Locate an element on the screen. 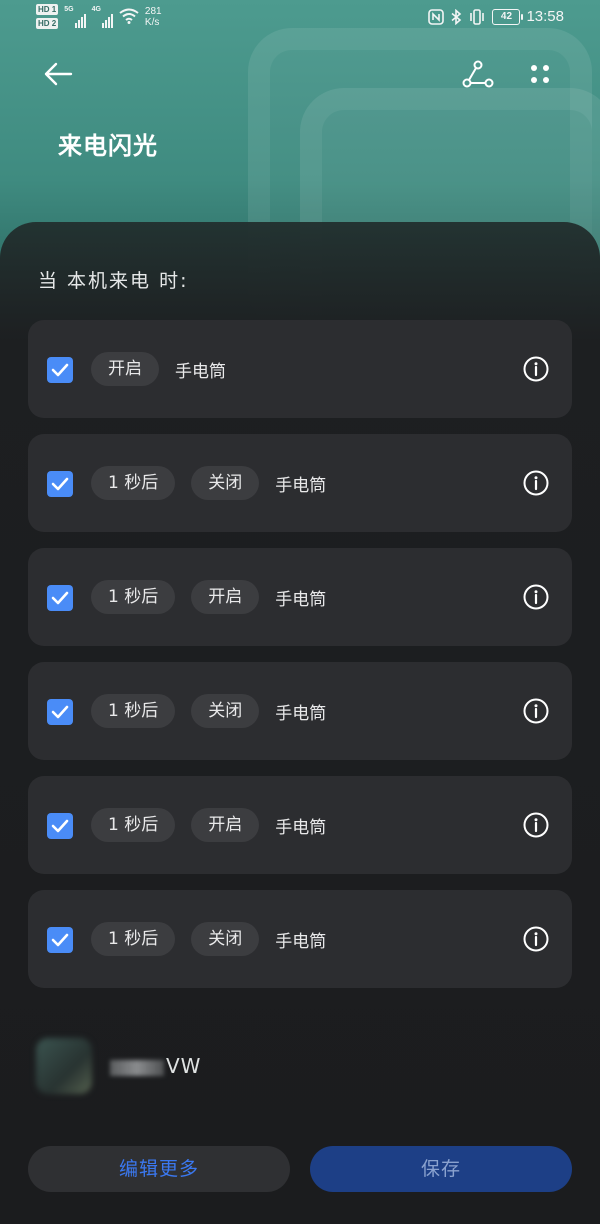 The width and height of the screenshot is (600, 1224). app-bar is located at coordinates (300, 74).